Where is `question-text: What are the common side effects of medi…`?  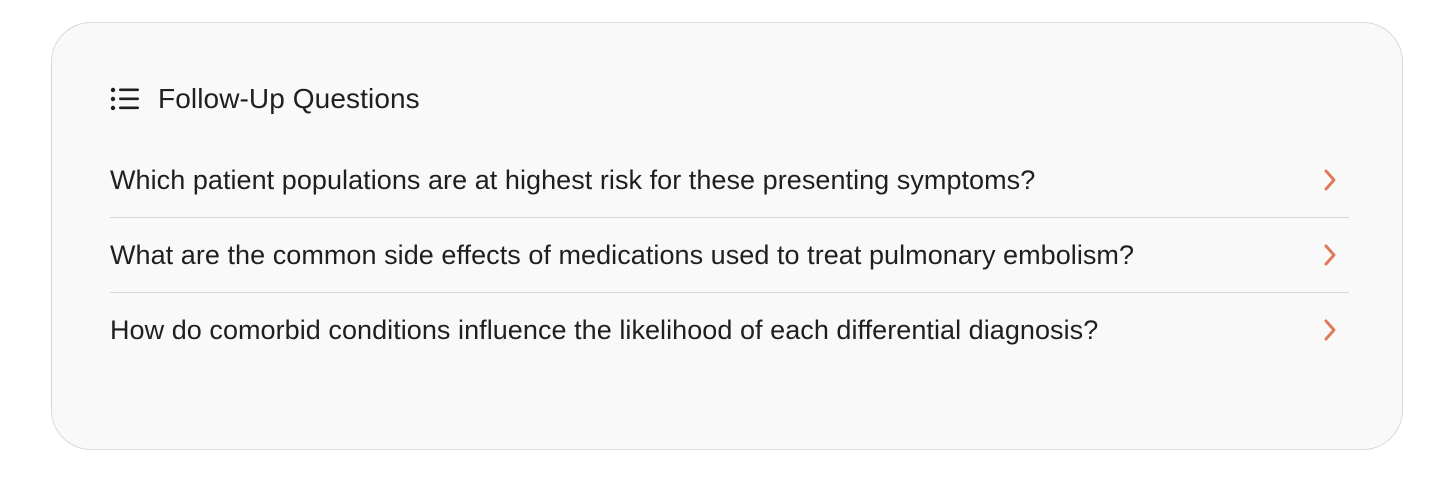 question-text: What are the common side effects of medi… is located at coordinates (622, 254).